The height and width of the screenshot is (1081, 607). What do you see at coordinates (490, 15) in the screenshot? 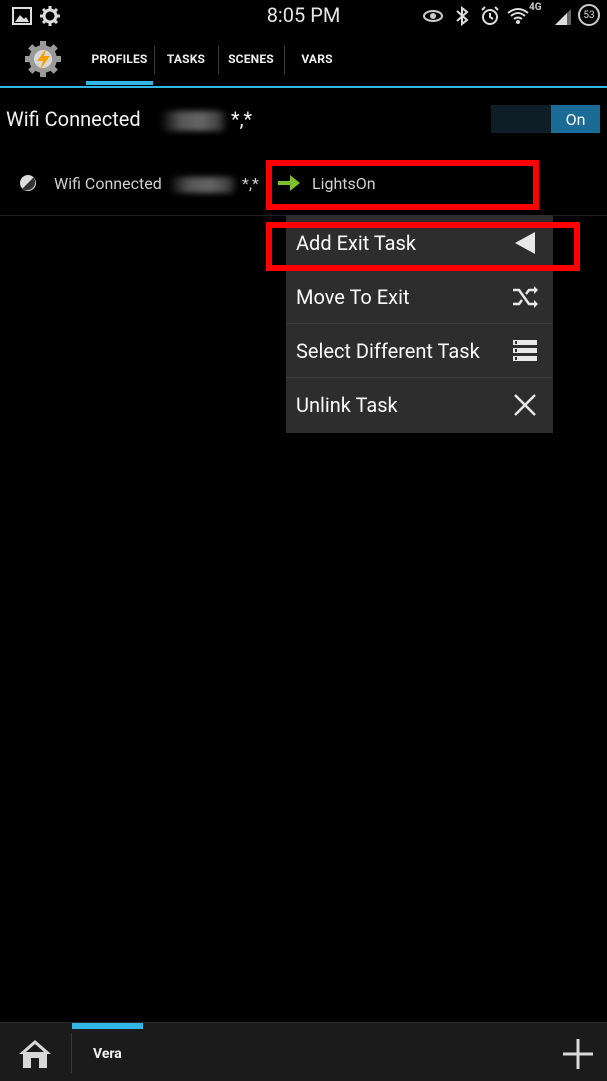
I see `alarm-icon` at bounding box center [490, 15].